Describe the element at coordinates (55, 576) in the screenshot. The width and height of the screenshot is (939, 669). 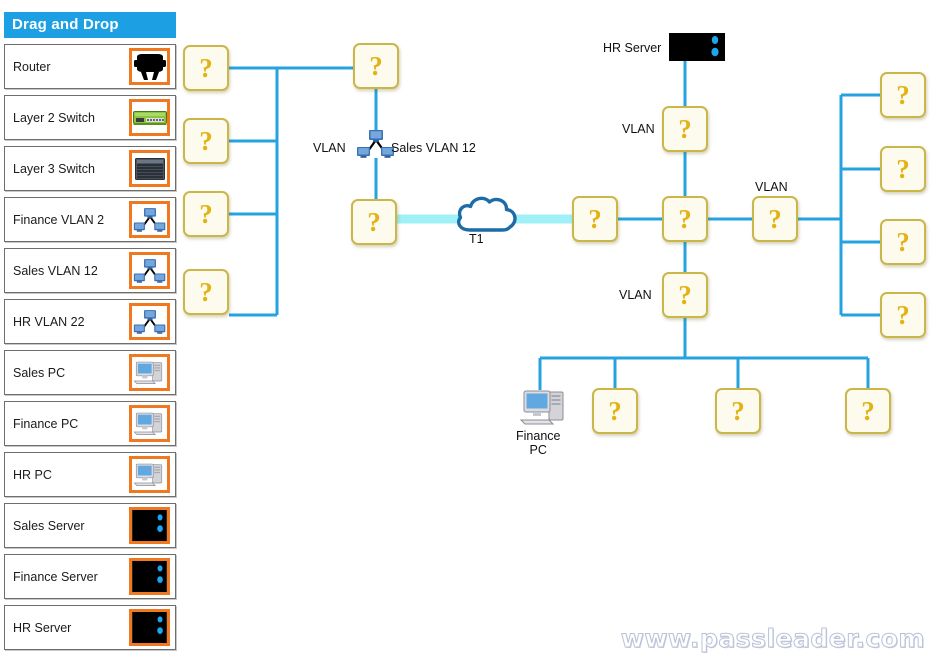
I see `palette-item-label: Finance Server` at that location.